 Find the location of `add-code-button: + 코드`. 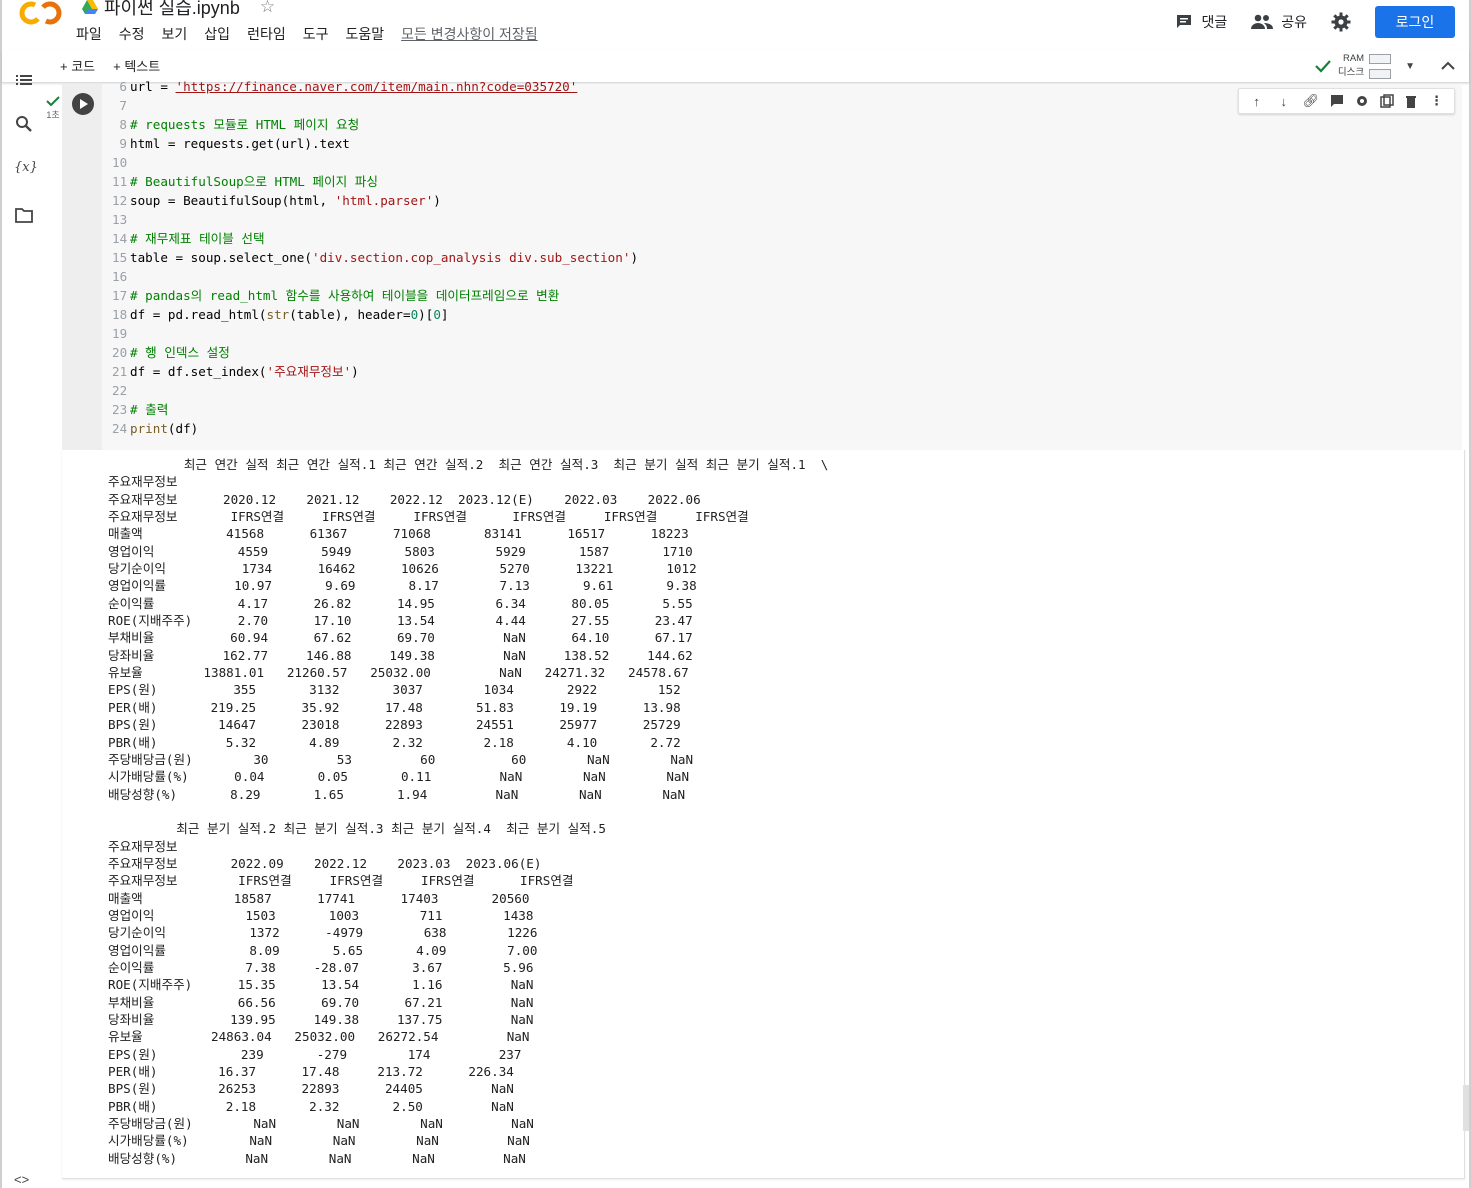

add-code-button: + 코드 is located at coordinates (77, 65).